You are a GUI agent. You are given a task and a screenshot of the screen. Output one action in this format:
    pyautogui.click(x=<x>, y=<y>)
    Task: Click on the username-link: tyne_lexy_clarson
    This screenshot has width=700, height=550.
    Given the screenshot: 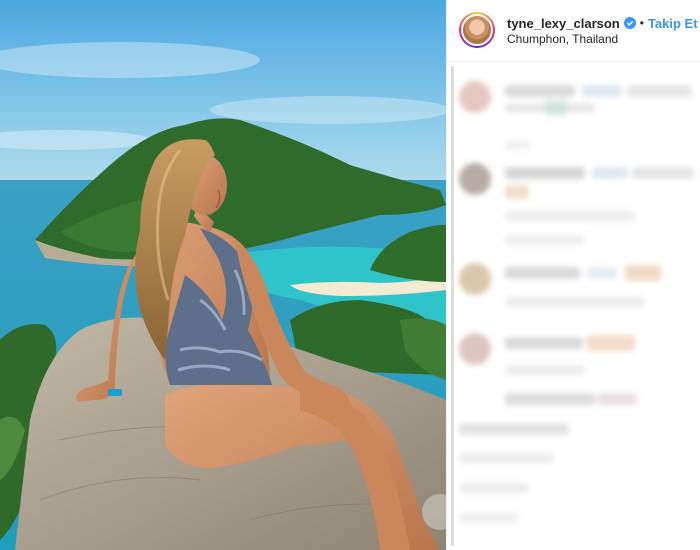 What is the action you would take?
    pyautogui.click(x=563, y=23)
    